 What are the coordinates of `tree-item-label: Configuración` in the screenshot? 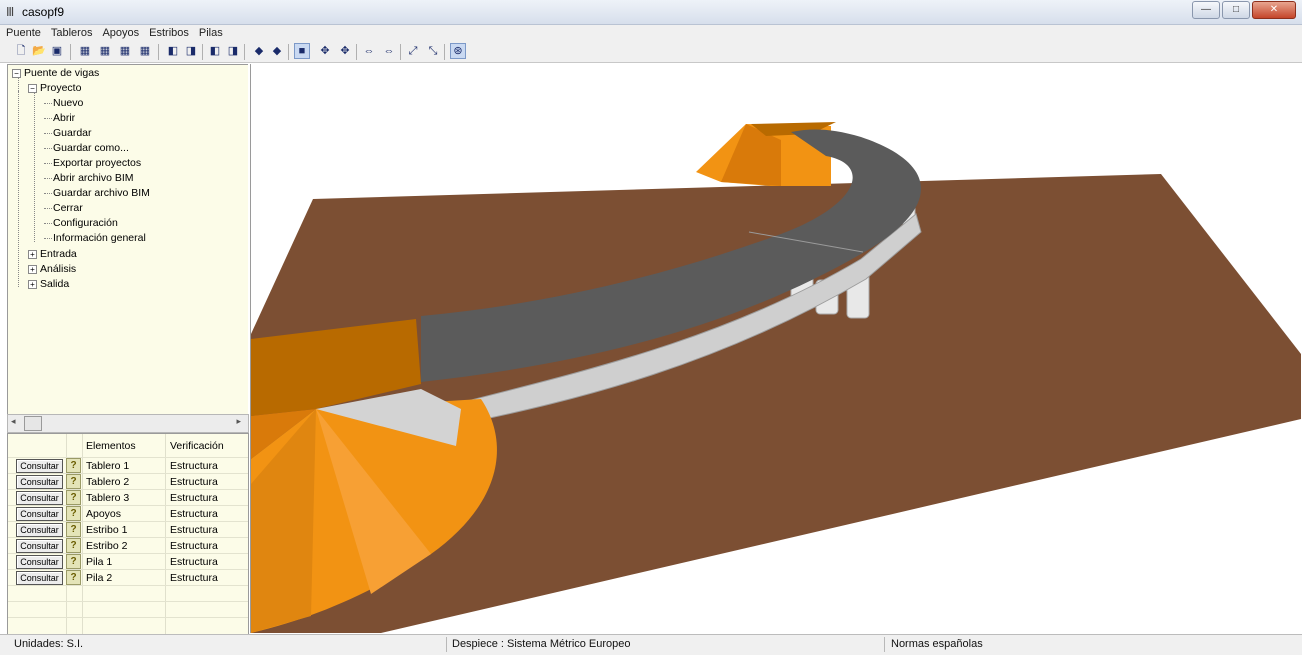 It's located at (85, 223).